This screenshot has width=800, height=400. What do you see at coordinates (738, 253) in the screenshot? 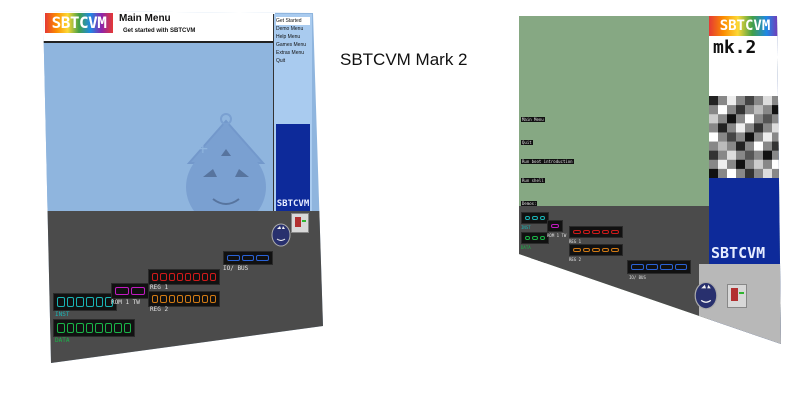
I see `sidebar-brand-text: SBTCVM` at bounding box center [738, 253].